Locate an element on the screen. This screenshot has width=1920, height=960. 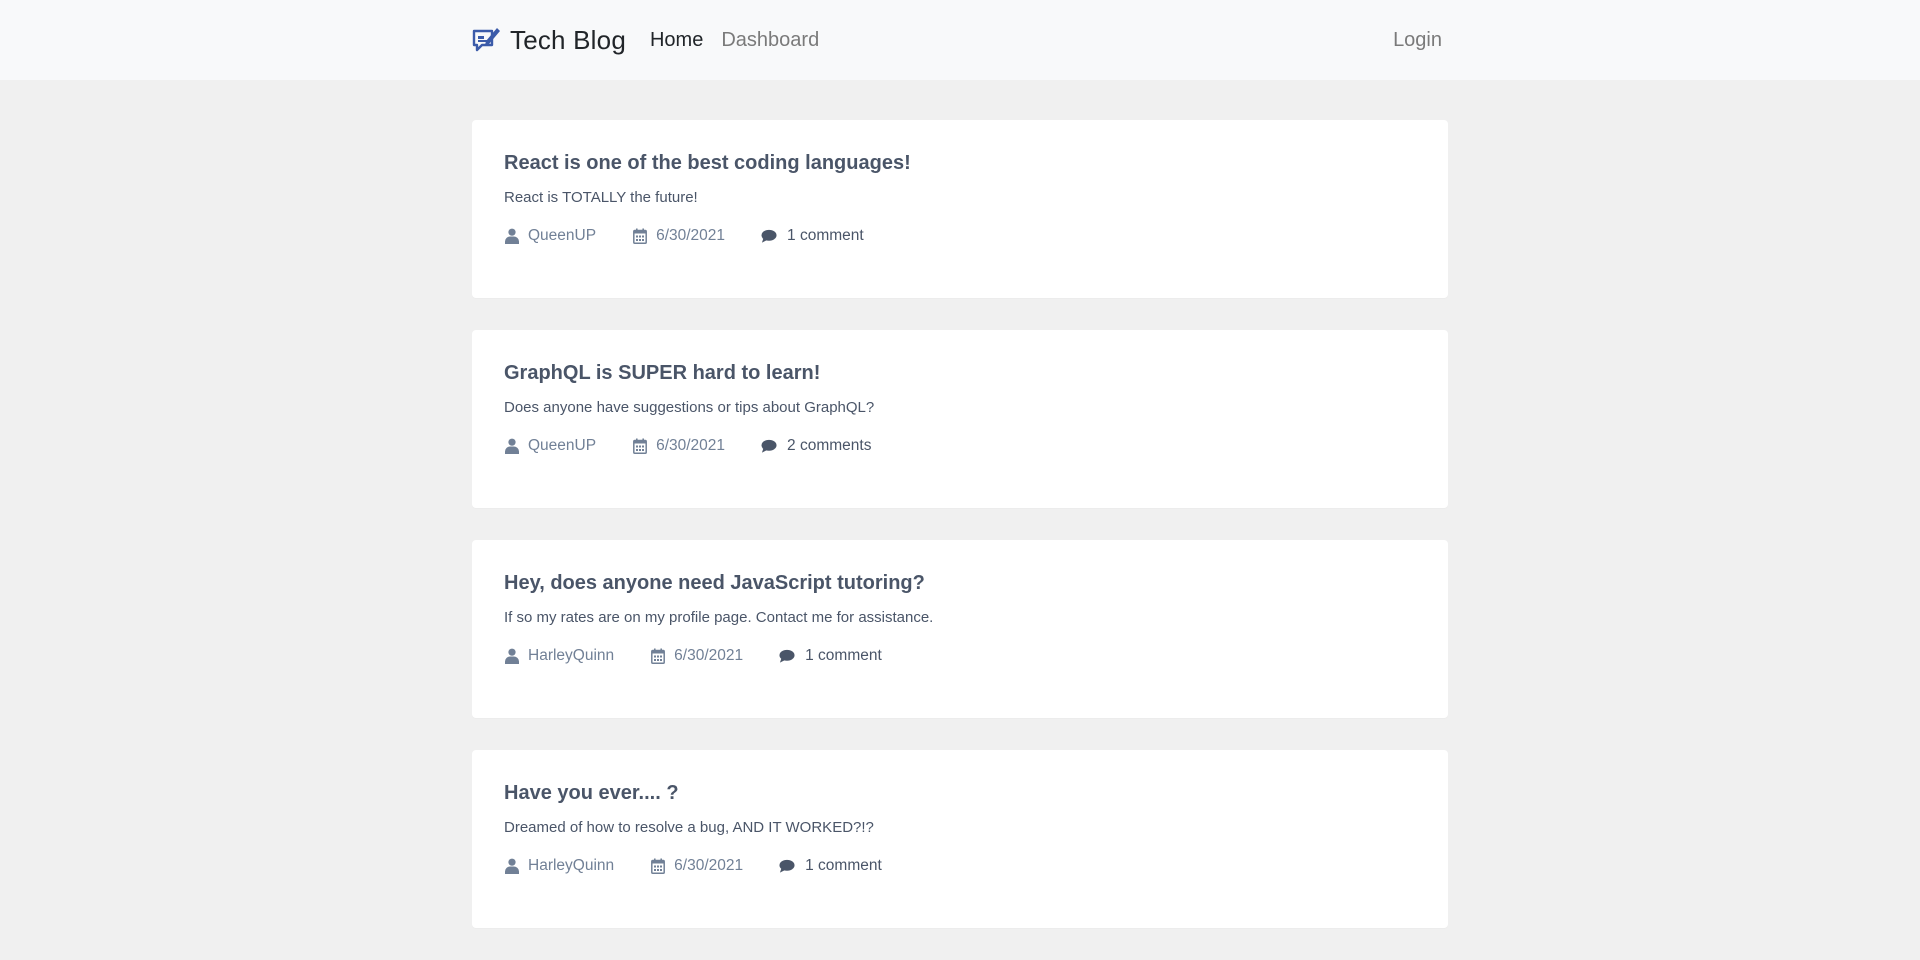
post-title: Have you ever.... ? is located at coordinates (591, 793).